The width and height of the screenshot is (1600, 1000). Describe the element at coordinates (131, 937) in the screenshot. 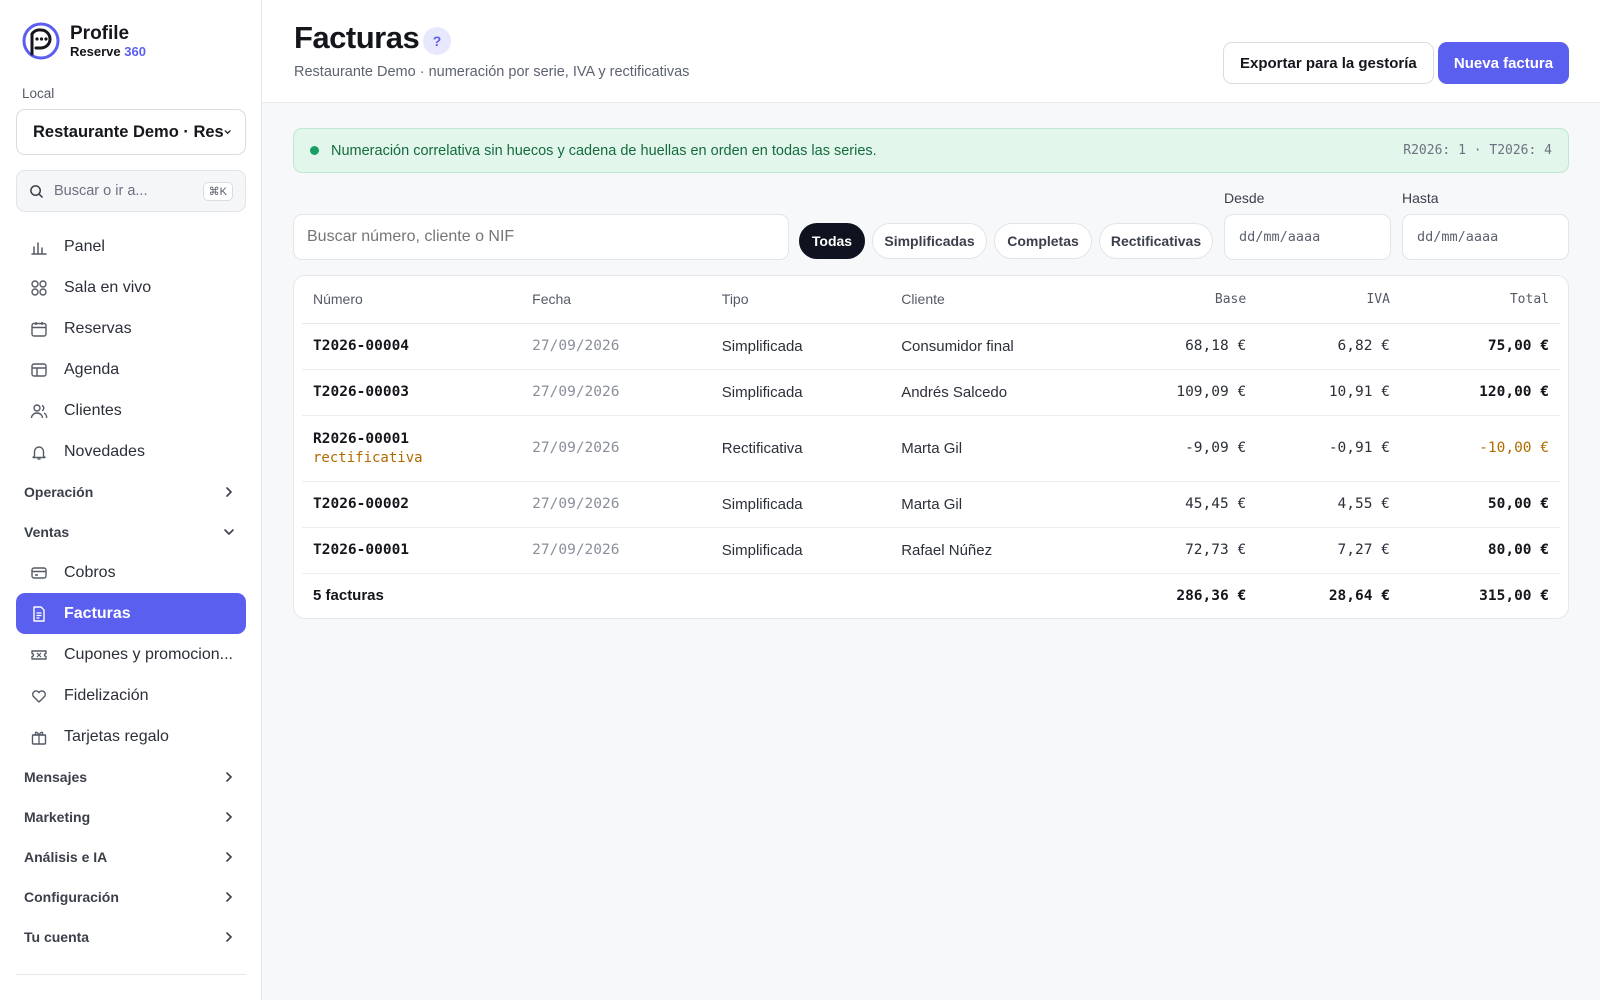

I see `nav-group-cuenta: Tu cuenta` at that location.